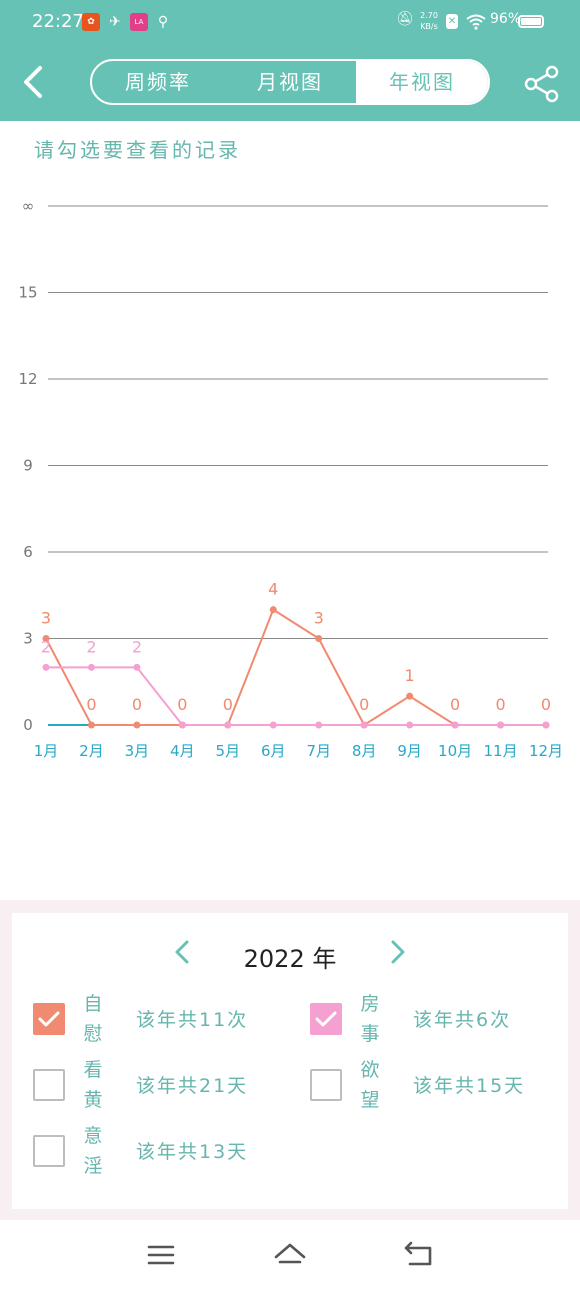  What do you see at coordinates (422, 82) in the screenshot?
I see `tab-year-view: 年视图` at bounding box center [422, 82].